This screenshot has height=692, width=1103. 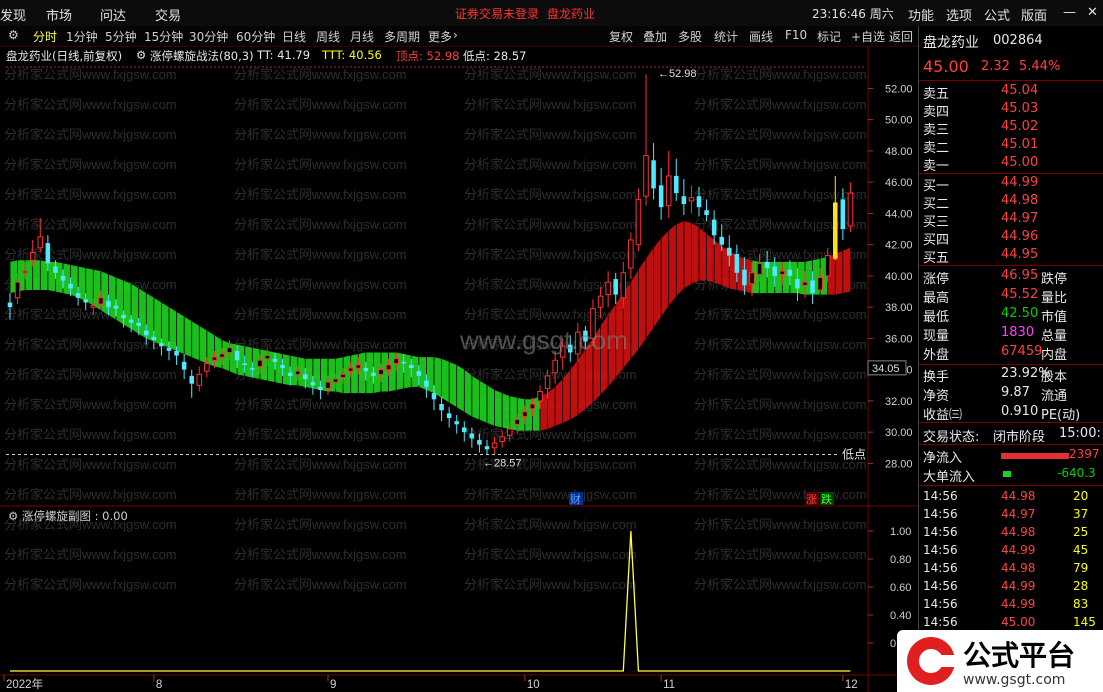 I want to click on tab-more: 更多, so click(x=440, y=36).